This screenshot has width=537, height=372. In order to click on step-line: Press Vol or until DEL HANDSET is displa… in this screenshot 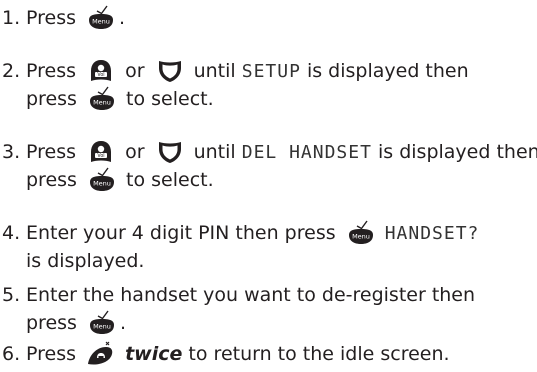, I will do `click(281, 152)`.